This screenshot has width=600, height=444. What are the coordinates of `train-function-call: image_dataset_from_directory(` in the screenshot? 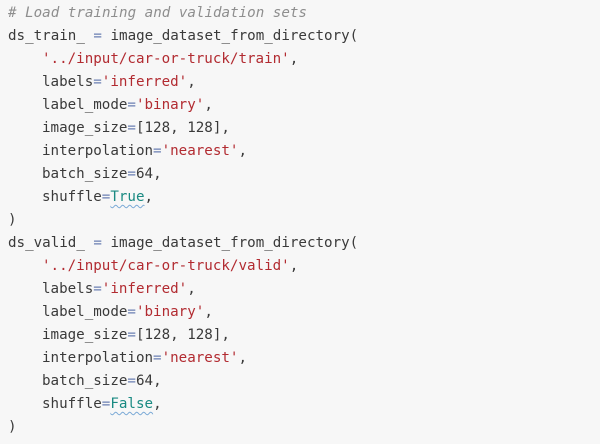 It's located at (234, 36).